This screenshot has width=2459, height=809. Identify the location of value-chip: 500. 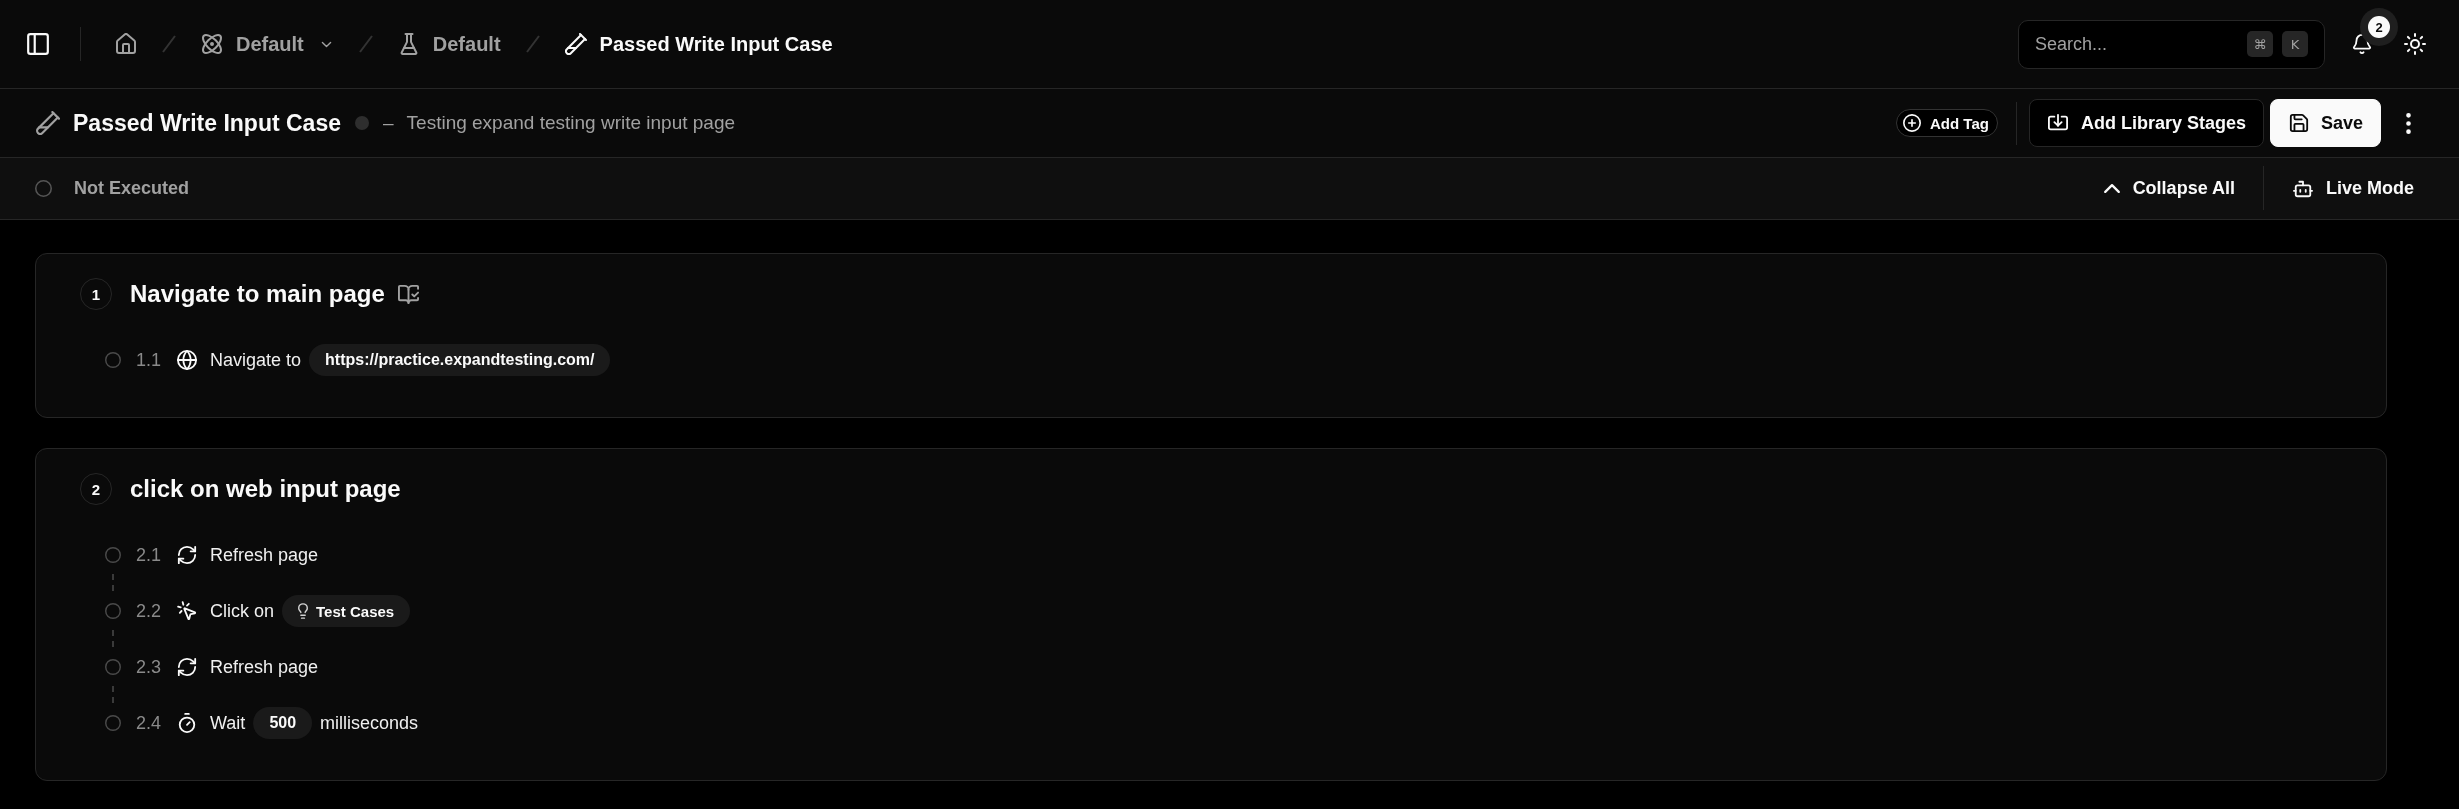
(283, 723).